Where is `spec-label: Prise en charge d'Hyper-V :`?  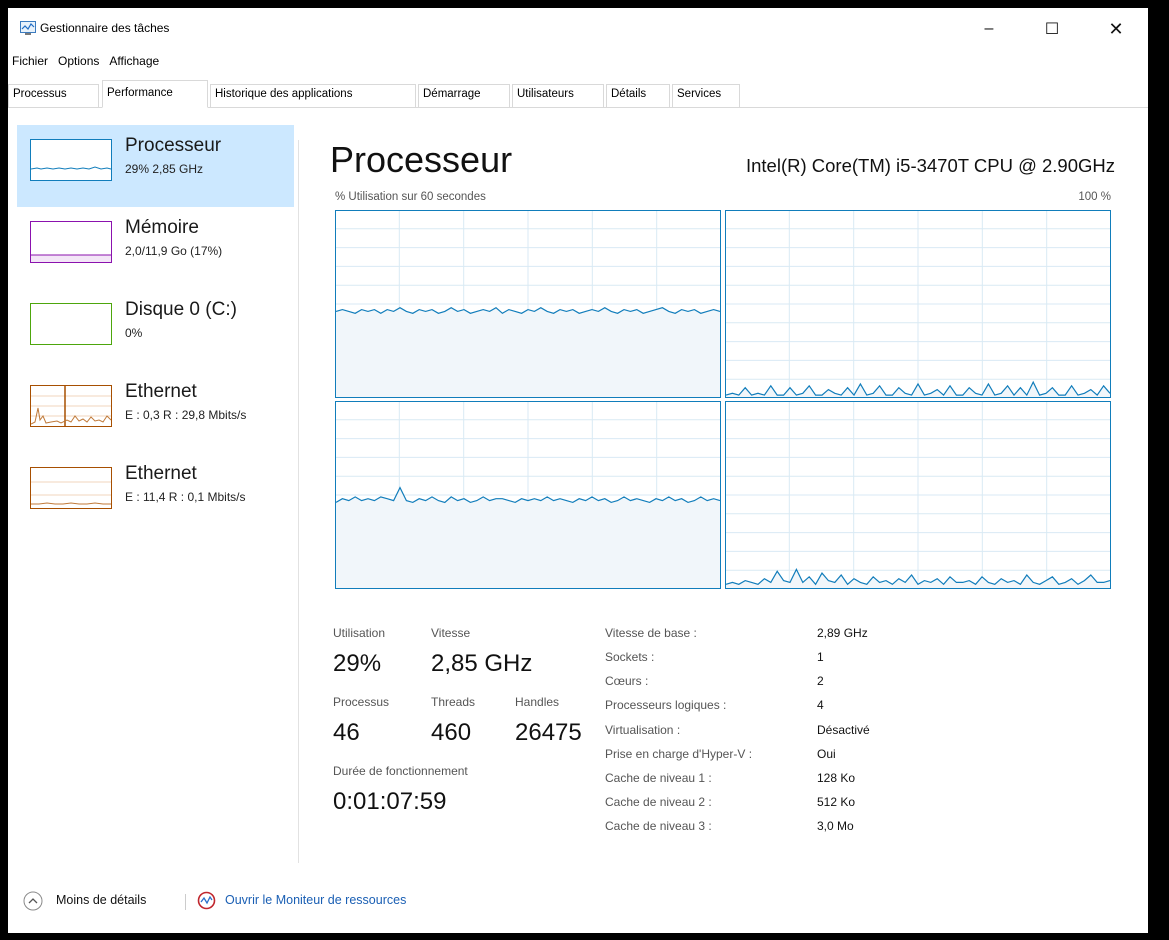 spec-label: Prise en charge d'Hyper-V : is located at coordinates (679, 754).